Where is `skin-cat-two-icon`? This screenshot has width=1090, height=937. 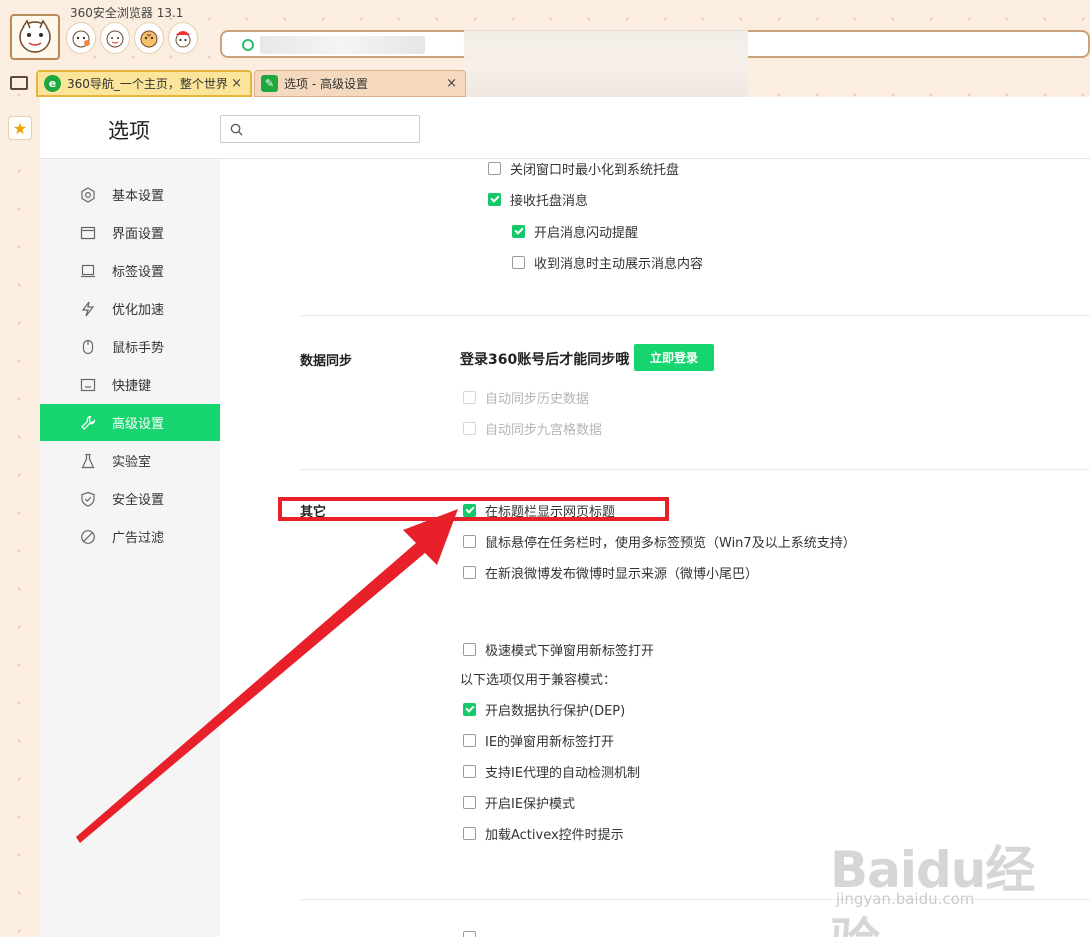 skin-cat-two-icon is located at coordinates (115, 38).